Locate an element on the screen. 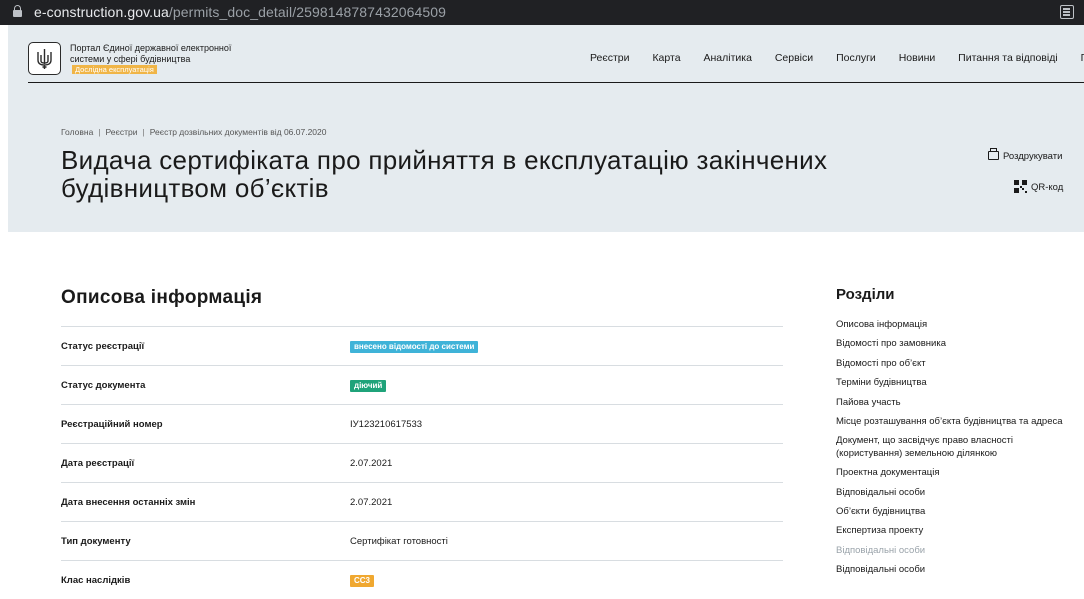 The height and width of the screenshot is (599, 1084). sidebar-item-share: Пайова участь is located at coordinates (956, 403).